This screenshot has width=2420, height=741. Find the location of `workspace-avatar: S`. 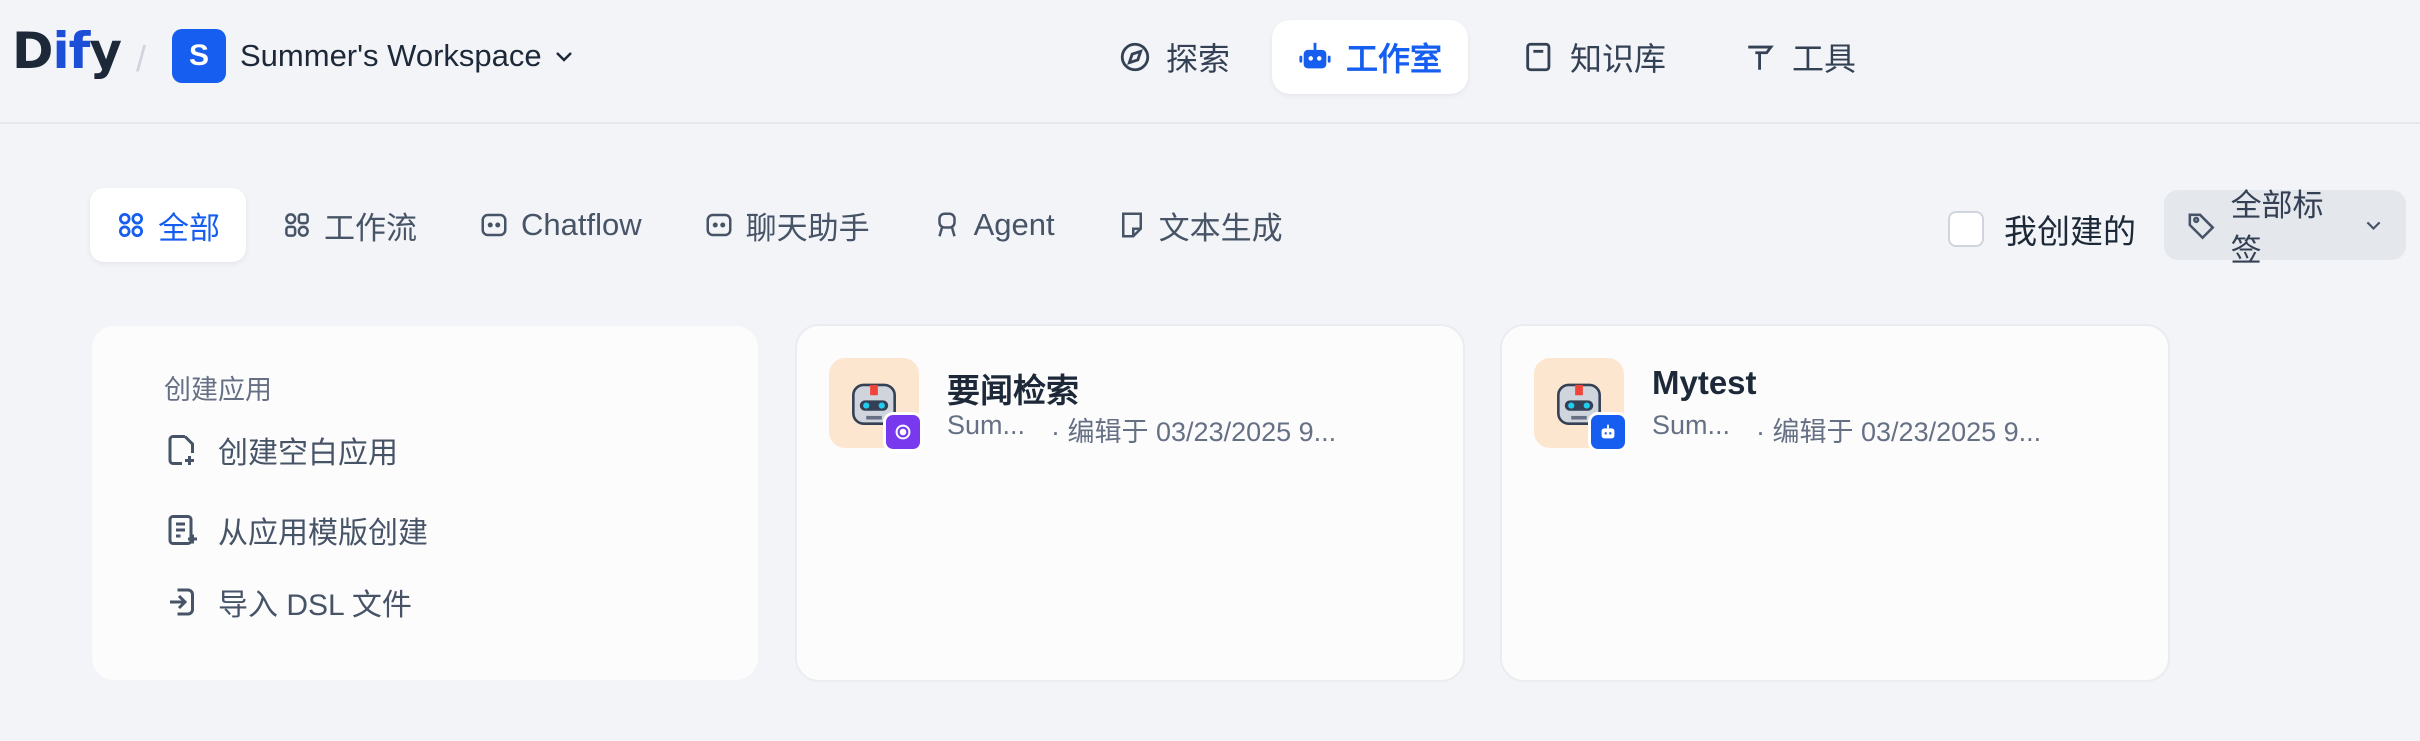

workspace-avatar: S is located at coordinates (199, 56).